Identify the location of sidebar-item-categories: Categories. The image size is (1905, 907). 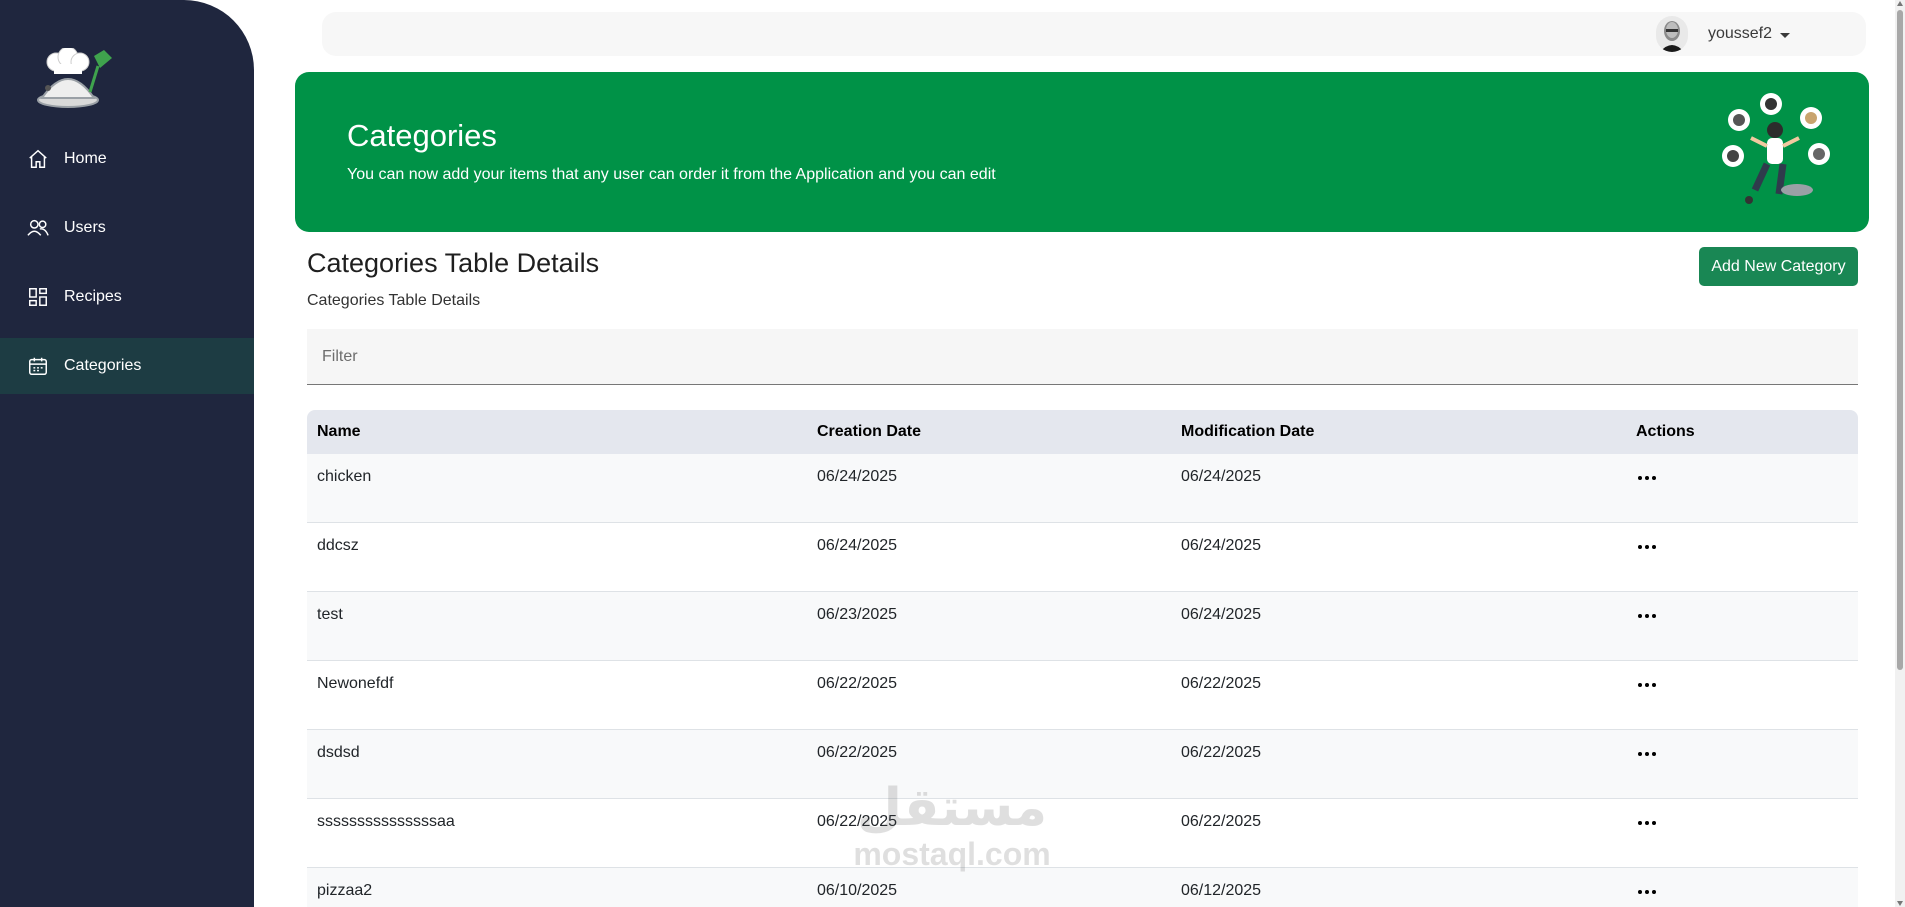
(127, 366).